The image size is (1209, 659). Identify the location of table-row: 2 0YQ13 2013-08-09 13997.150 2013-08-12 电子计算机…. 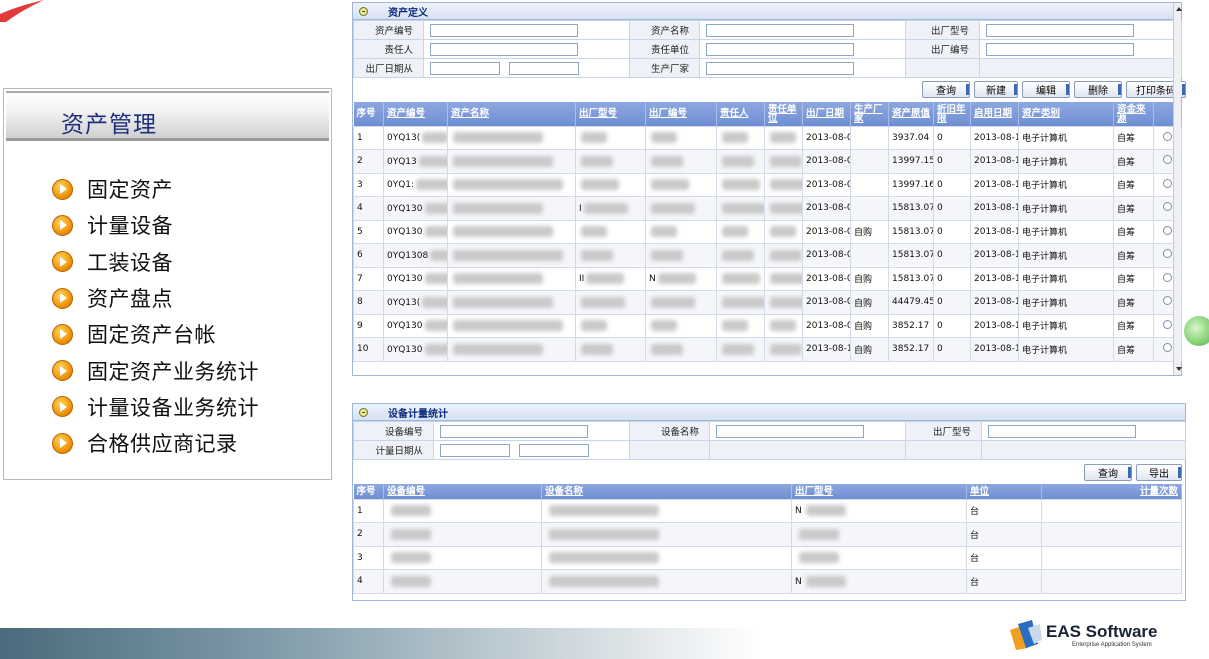
(767, 161).